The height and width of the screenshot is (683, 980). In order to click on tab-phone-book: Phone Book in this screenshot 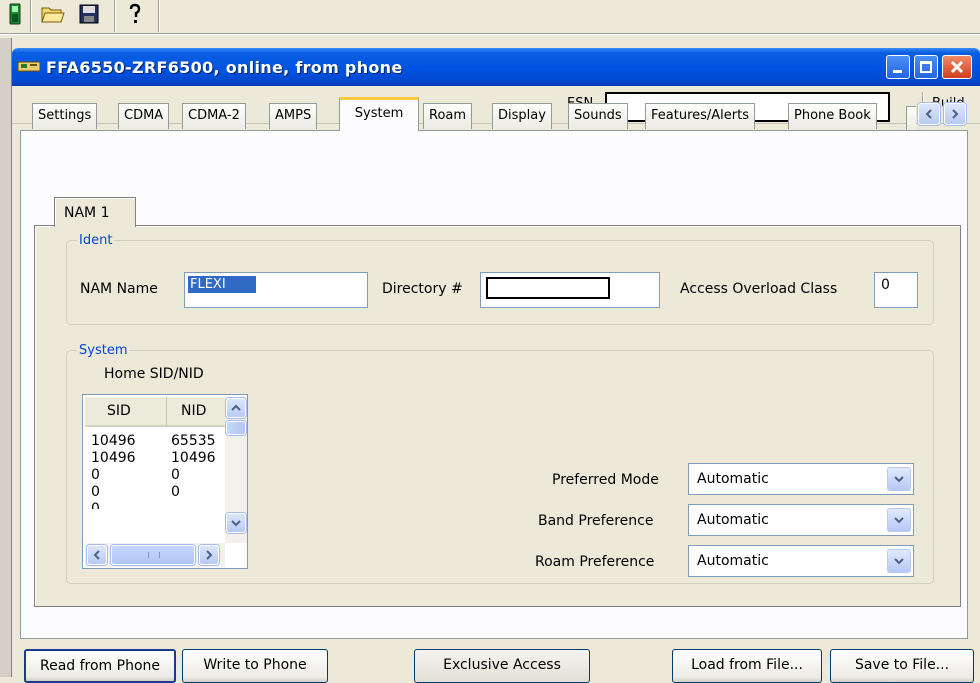, I will do `click(832, 116)`.